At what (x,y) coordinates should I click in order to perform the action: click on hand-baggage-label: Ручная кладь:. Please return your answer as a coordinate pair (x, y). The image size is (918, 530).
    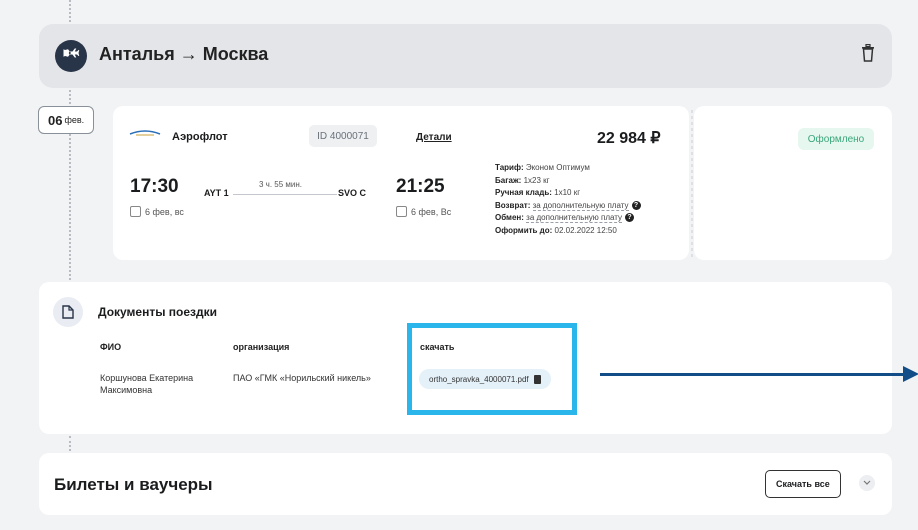
    Looking at the image, I should click on (523, 192).